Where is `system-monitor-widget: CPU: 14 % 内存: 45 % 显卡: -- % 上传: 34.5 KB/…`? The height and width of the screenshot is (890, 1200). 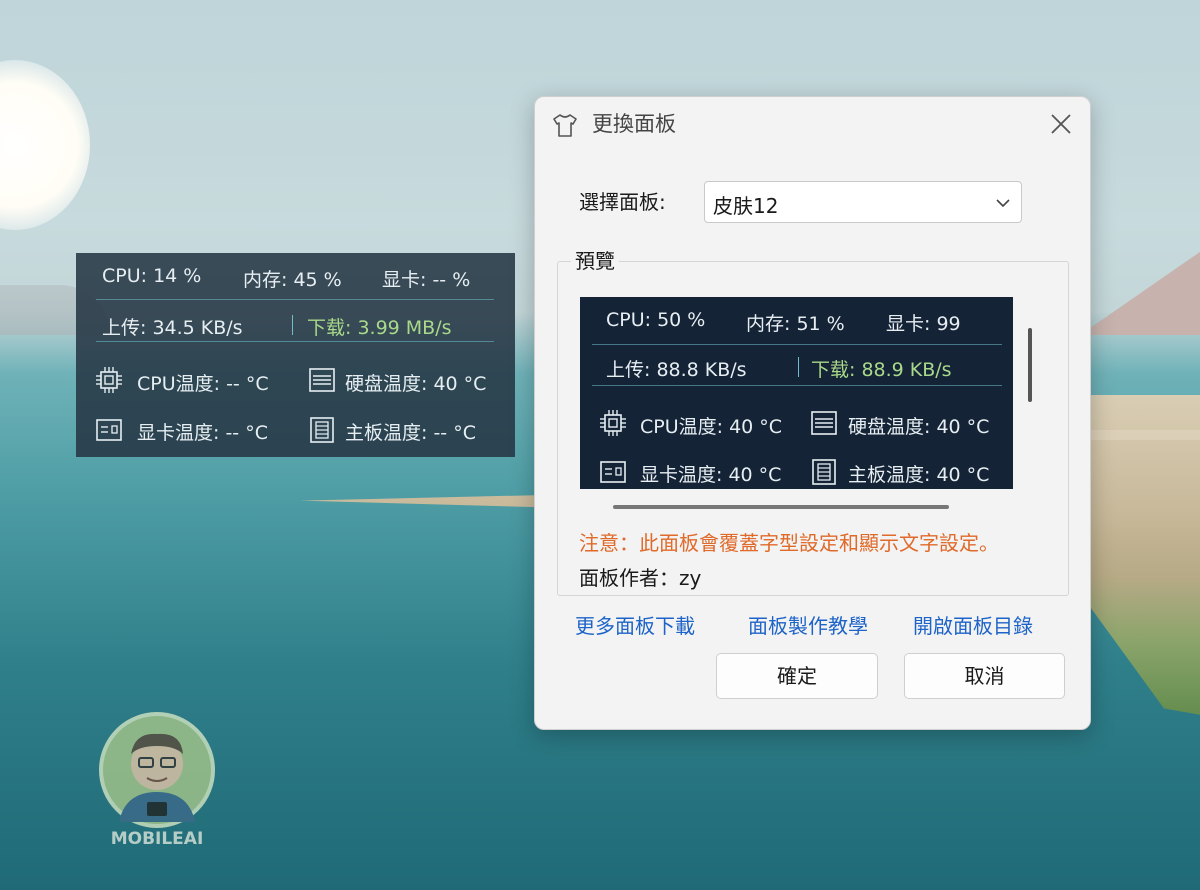 system-monitor-widget: CPU: 14 % 内存: 45 % 显卡: -- % 上传: 34.5 KB/… is located at coordinates (295, 355).